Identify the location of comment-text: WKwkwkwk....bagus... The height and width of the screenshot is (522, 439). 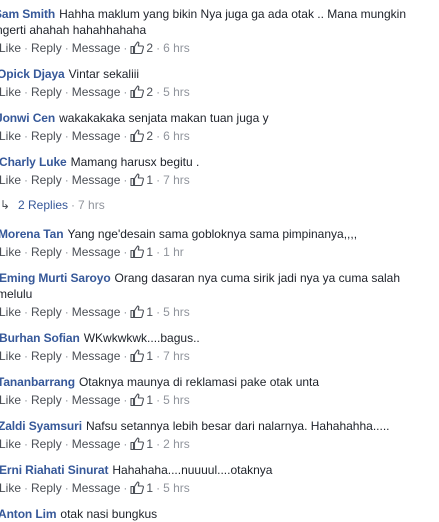
(141, 338).